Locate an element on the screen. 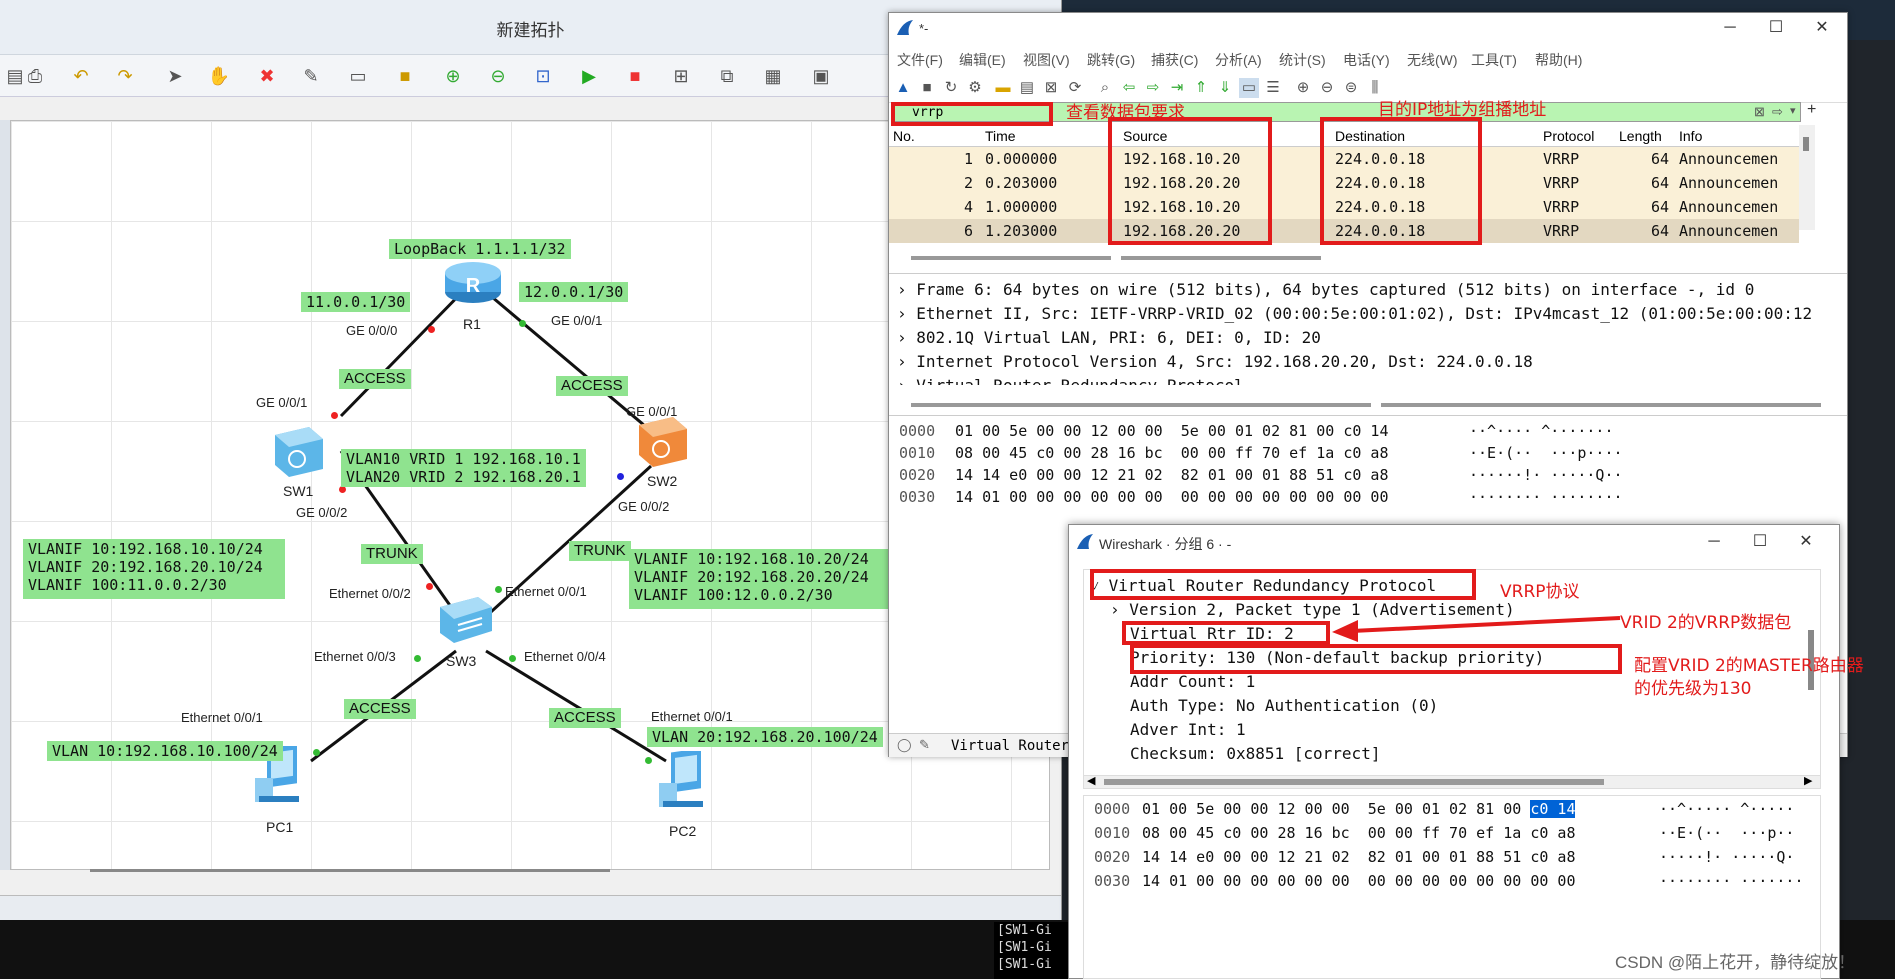 The image size is (1895, 979). terminal-icon: ▣ is located at coordinates (821, 76).